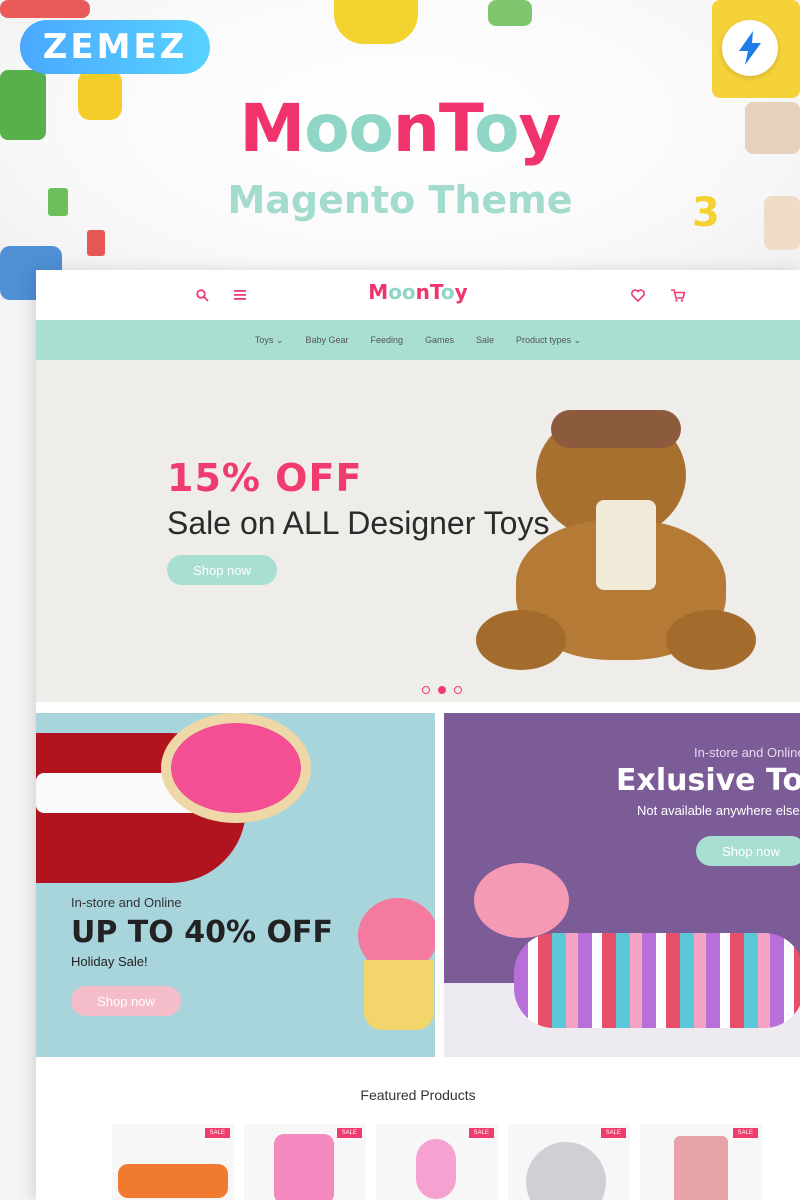 The width and height of the screenshot is (800, 1200). I want to click on lego-brick-green-top, so click(510, 13).